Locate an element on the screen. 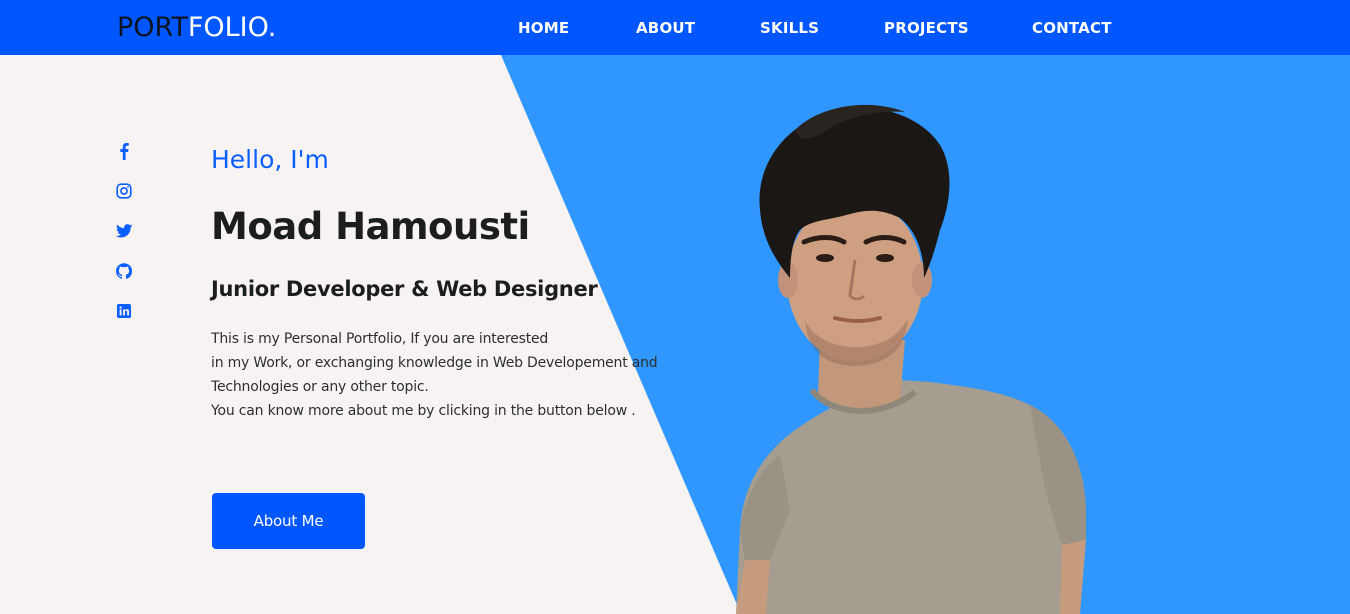 The height and width of the screenshot is (614, 1350). linkedin-icon is located at coordinates (124, 311).